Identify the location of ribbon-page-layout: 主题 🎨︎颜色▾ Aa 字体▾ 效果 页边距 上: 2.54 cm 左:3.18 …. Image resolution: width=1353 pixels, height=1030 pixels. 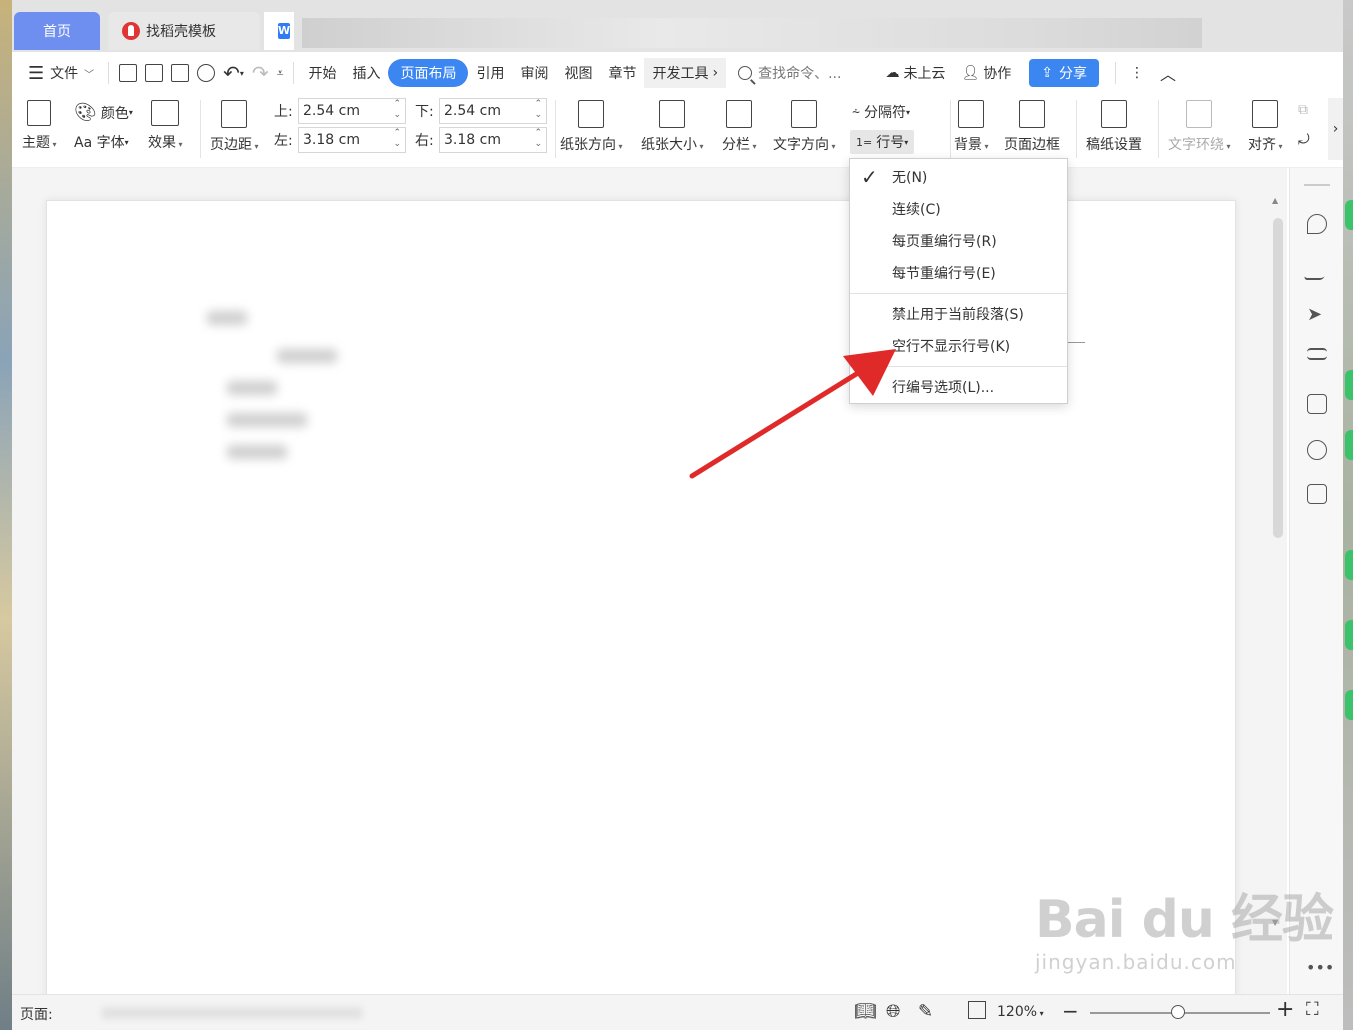
(677, 131).